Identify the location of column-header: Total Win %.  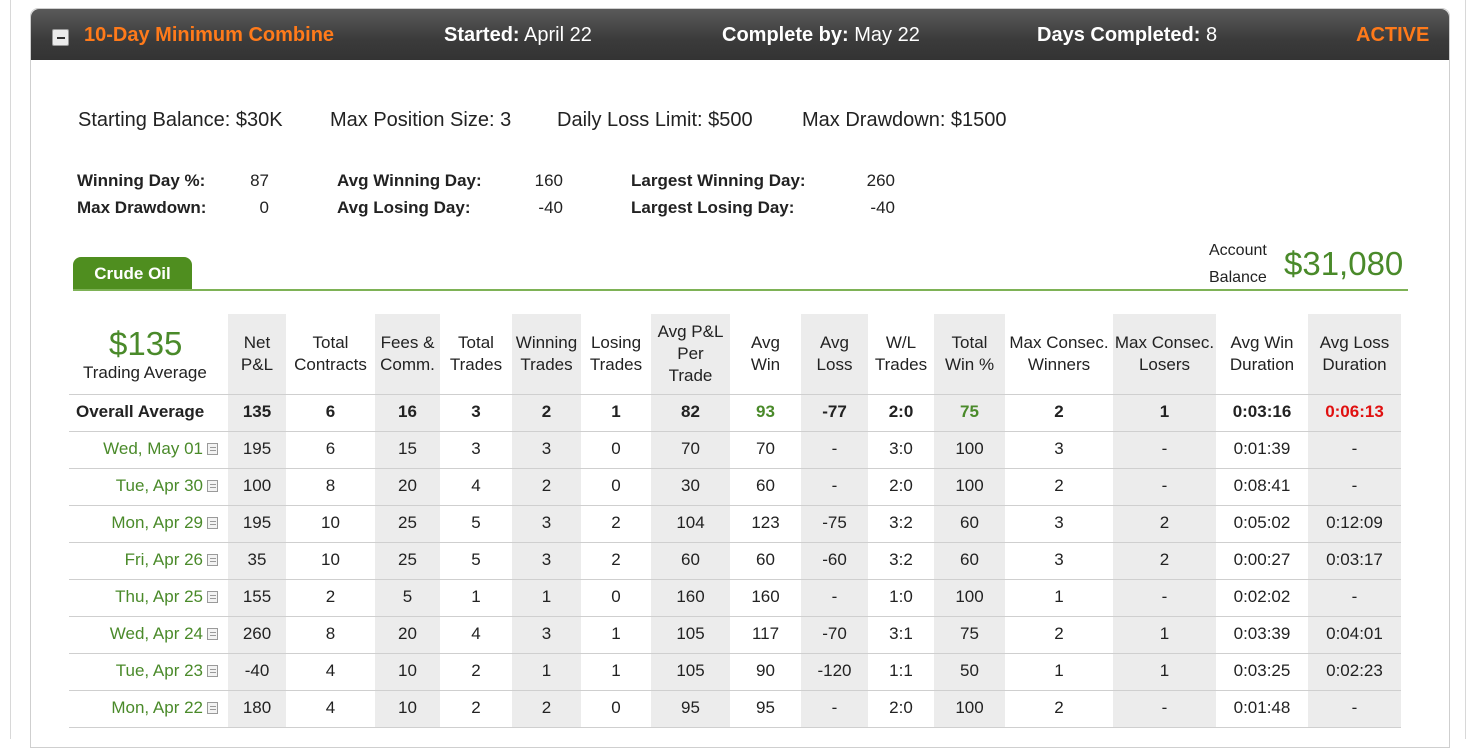
(969, 354).